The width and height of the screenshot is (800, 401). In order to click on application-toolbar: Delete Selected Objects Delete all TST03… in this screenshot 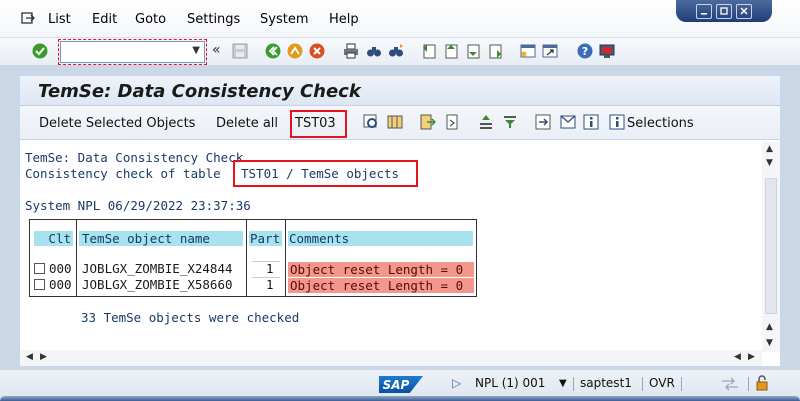, I will do `click(400, 123)`.